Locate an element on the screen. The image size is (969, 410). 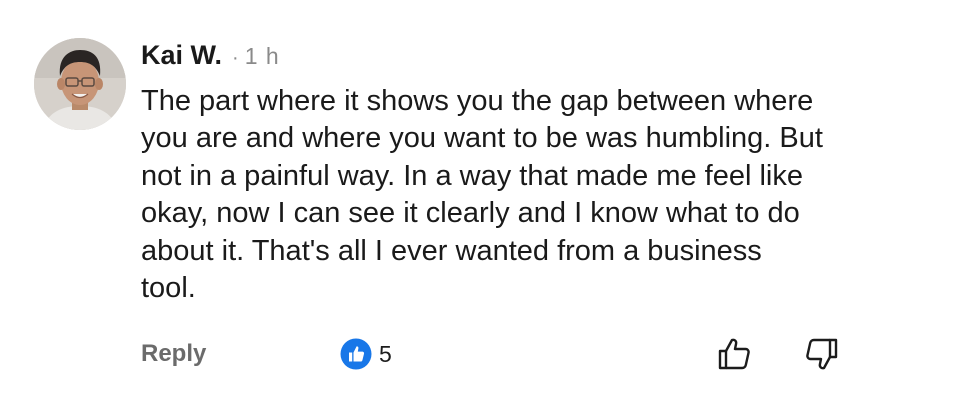
avatar-photo is located at coordinates (80, 84).